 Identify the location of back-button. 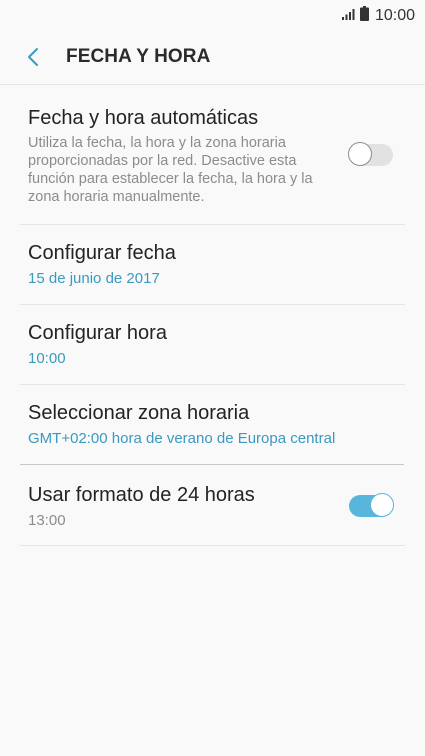
(33, 57).